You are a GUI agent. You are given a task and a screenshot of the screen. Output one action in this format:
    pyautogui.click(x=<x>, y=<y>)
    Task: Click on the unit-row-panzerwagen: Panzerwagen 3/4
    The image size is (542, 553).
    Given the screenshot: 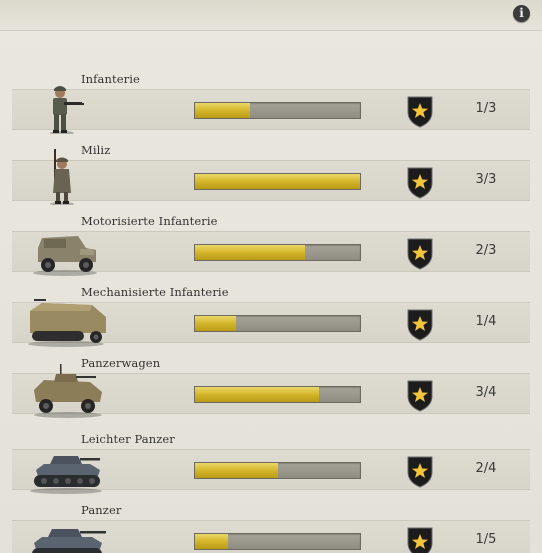 What is the action you would take?
    pyautogui.click(x=271, y=392)
    